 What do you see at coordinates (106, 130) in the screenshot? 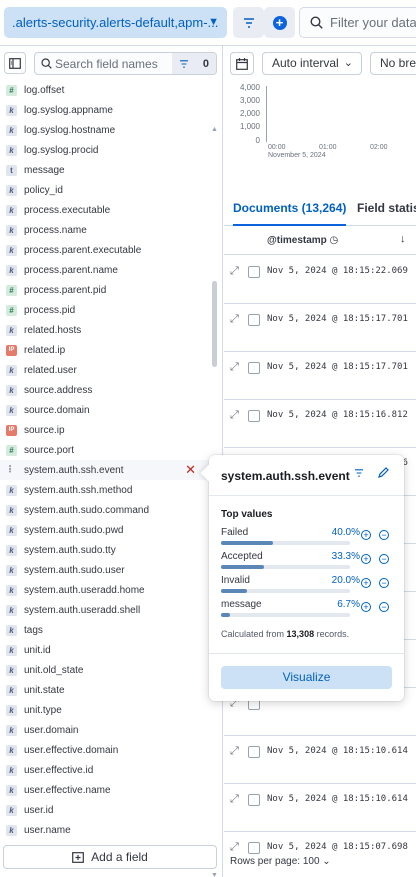
I see `field-list-item: k log.syslog.hostname` at bounding box center [106, 130].